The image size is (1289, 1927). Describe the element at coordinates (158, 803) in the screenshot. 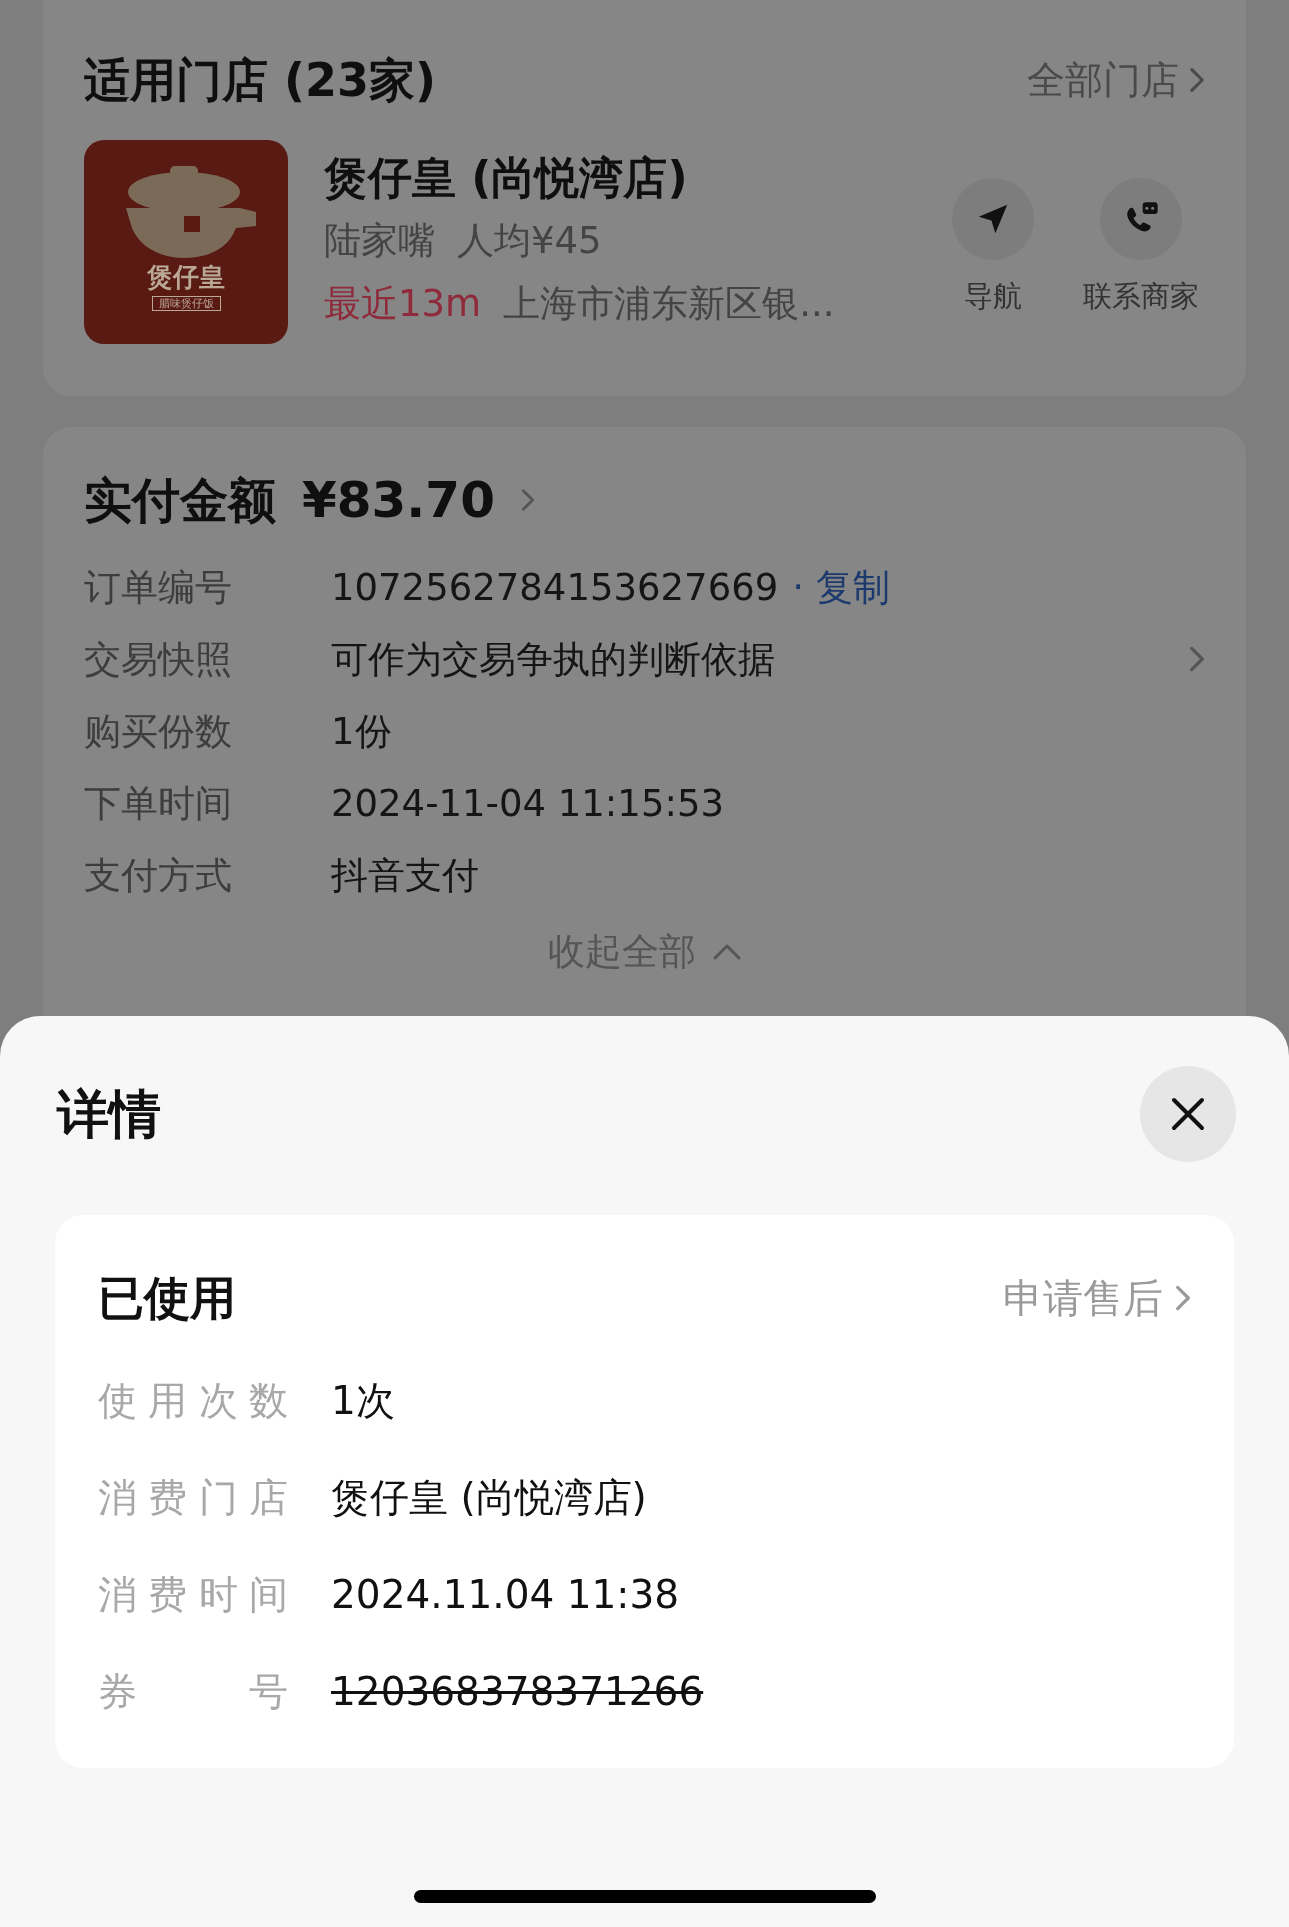

I see `field-label: 下单时间` at that location.